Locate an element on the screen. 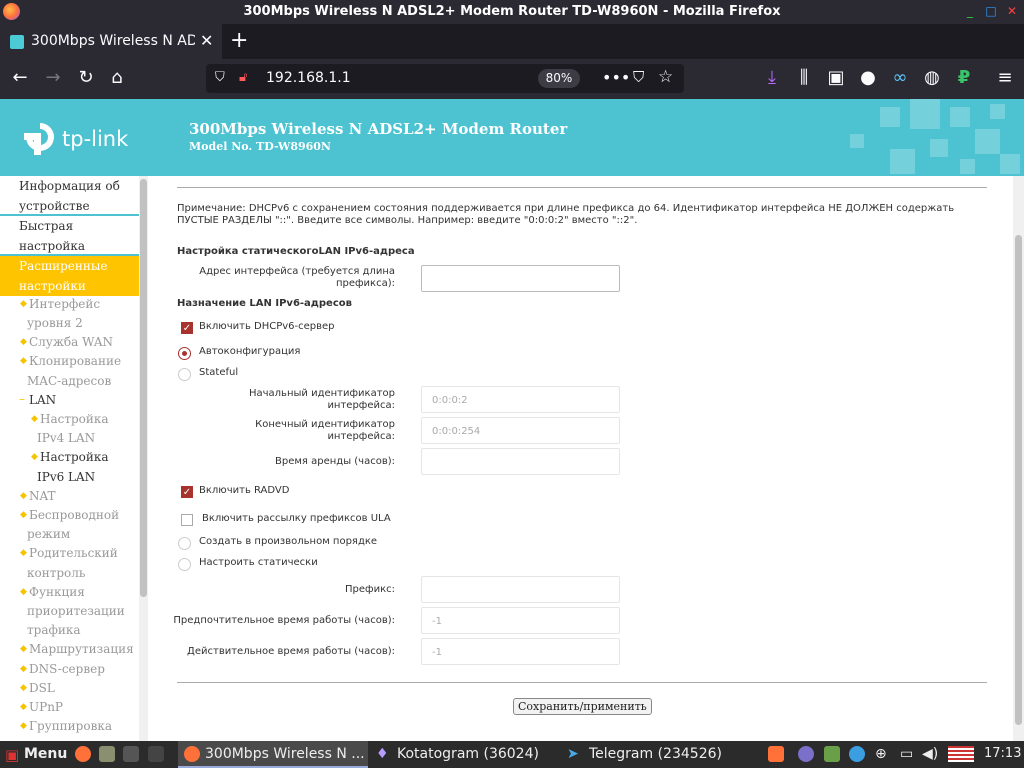  sidebar-item-parental: ◆ Родительский is located at coordinates (69, 553).